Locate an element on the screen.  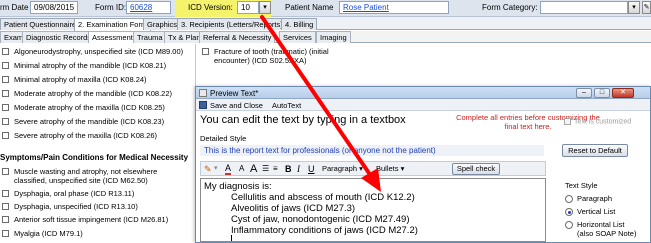
style-label: Detailed Style is located at coordinates (223, 138).